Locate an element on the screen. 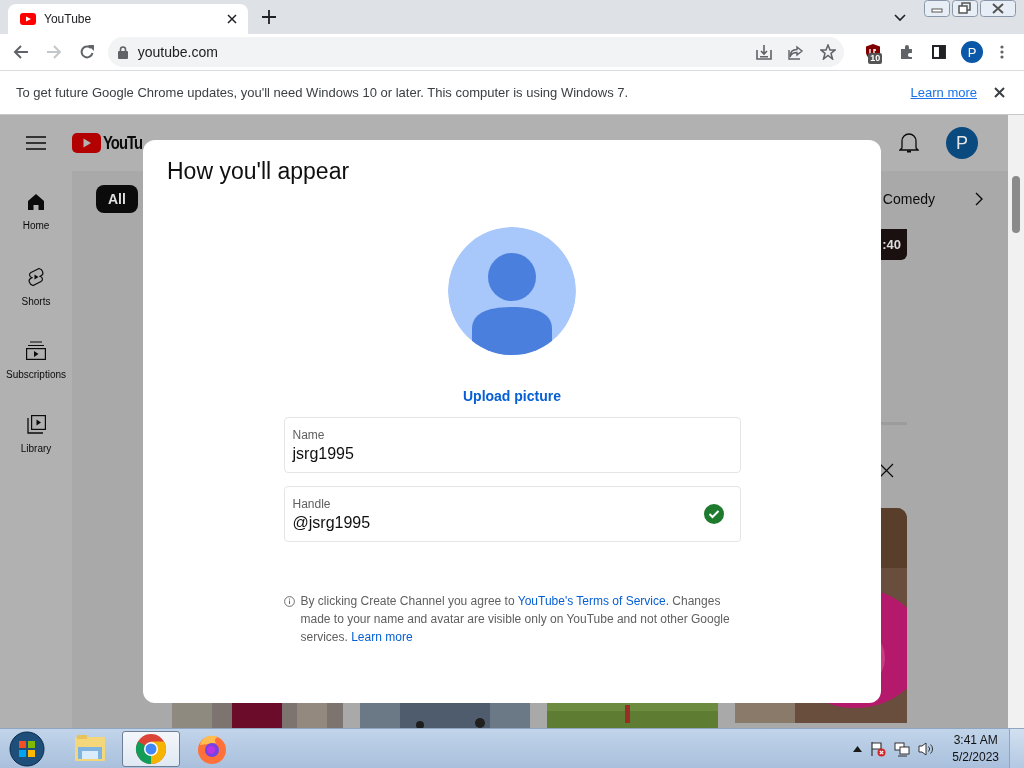  clock-date: 5/2/2023 is located at coordinates (975, 757).